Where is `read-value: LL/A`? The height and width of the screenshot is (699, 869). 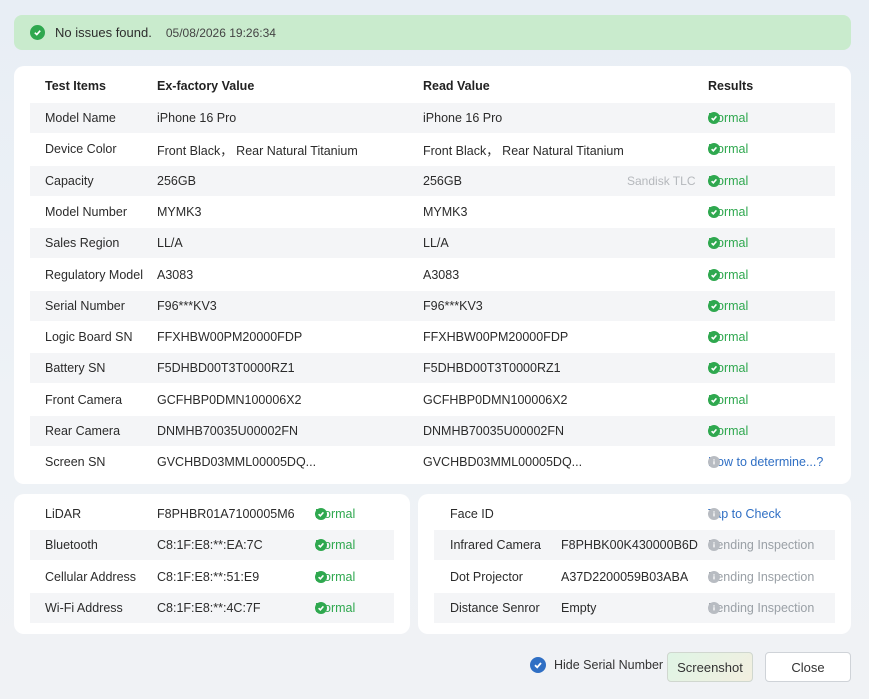 read-value: LL/A is located at coordinates (436, 243).